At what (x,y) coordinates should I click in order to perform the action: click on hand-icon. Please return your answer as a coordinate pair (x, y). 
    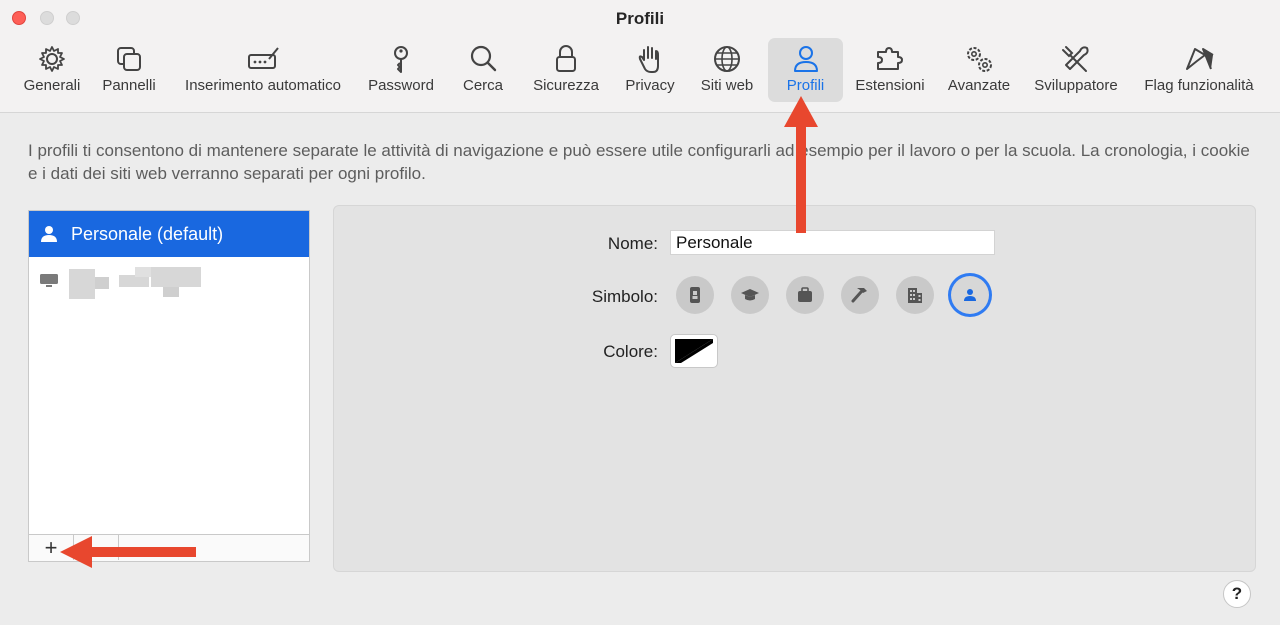
    Looking at the image, I should click on (648, 59).